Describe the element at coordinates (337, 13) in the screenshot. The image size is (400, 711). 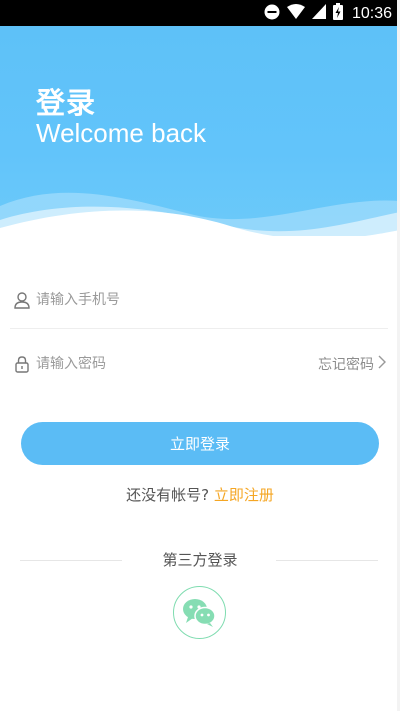
I see `battery-charging-icon` at that location.